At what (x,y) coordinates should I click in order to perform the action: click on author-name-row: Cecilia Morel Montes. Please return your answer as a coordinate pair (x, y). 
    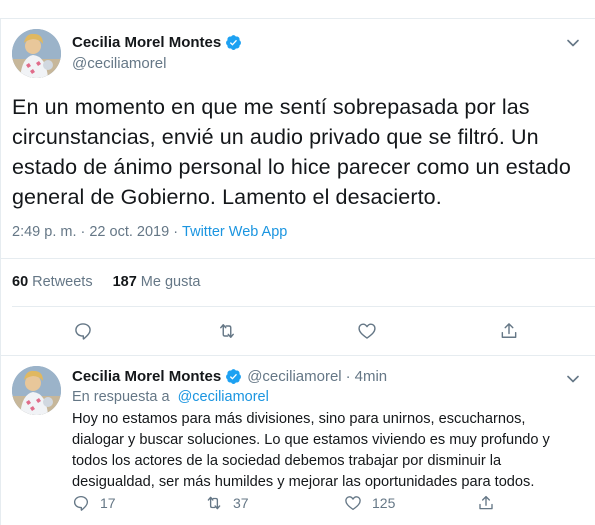
    Looking at the image, I should click on (157, 42).